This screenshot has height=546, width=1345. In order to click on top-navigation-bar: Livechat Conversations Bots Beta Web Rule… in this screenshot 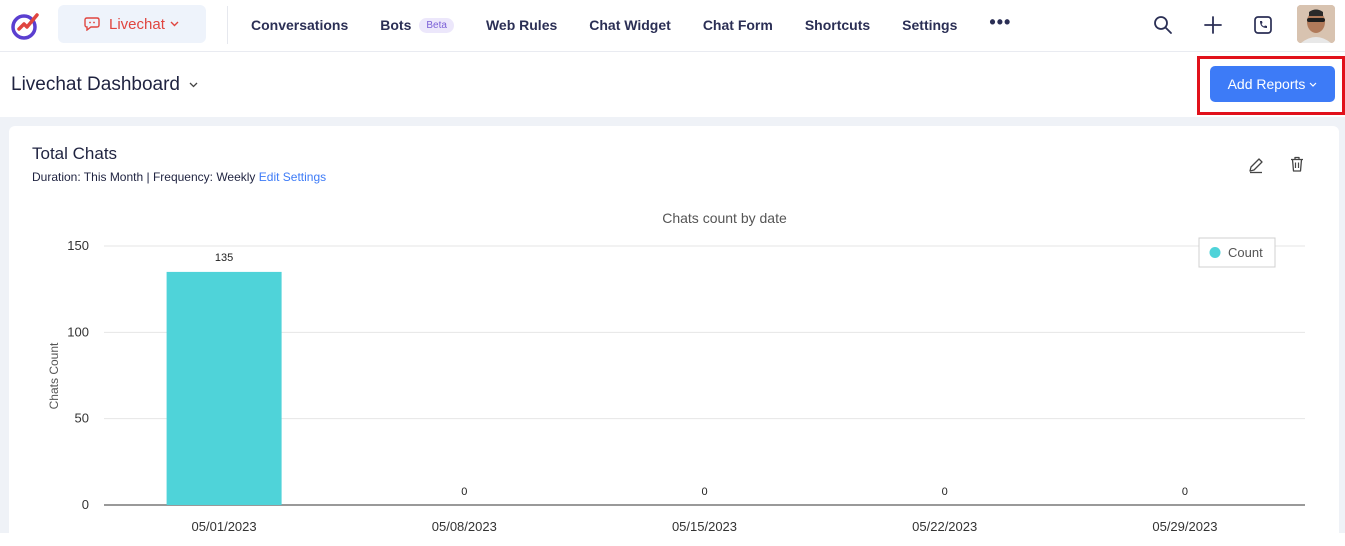, I will do `click(672, 26)`.